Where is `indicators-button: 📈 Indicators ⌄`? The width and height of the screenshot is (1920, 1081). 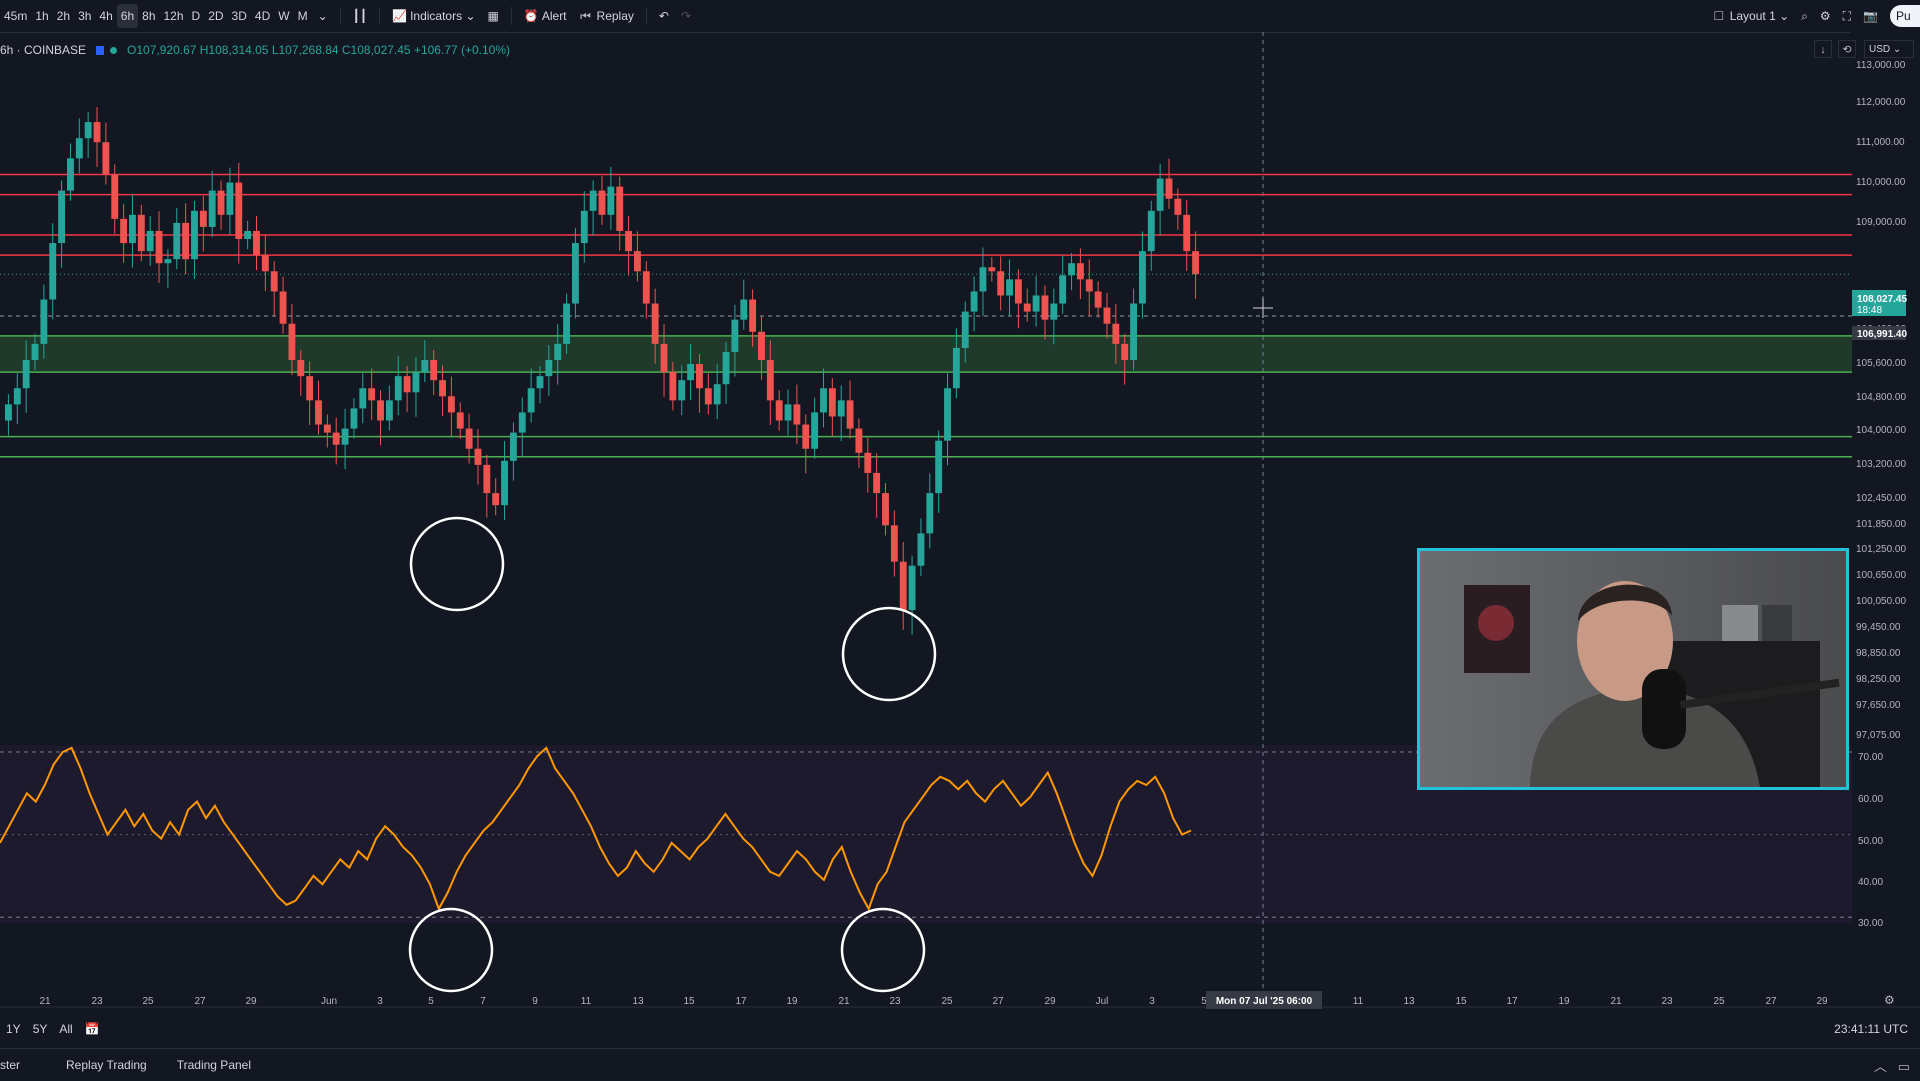 indicators-button: 📈 Indicators ⌄ is located at coordinates (433, 16).